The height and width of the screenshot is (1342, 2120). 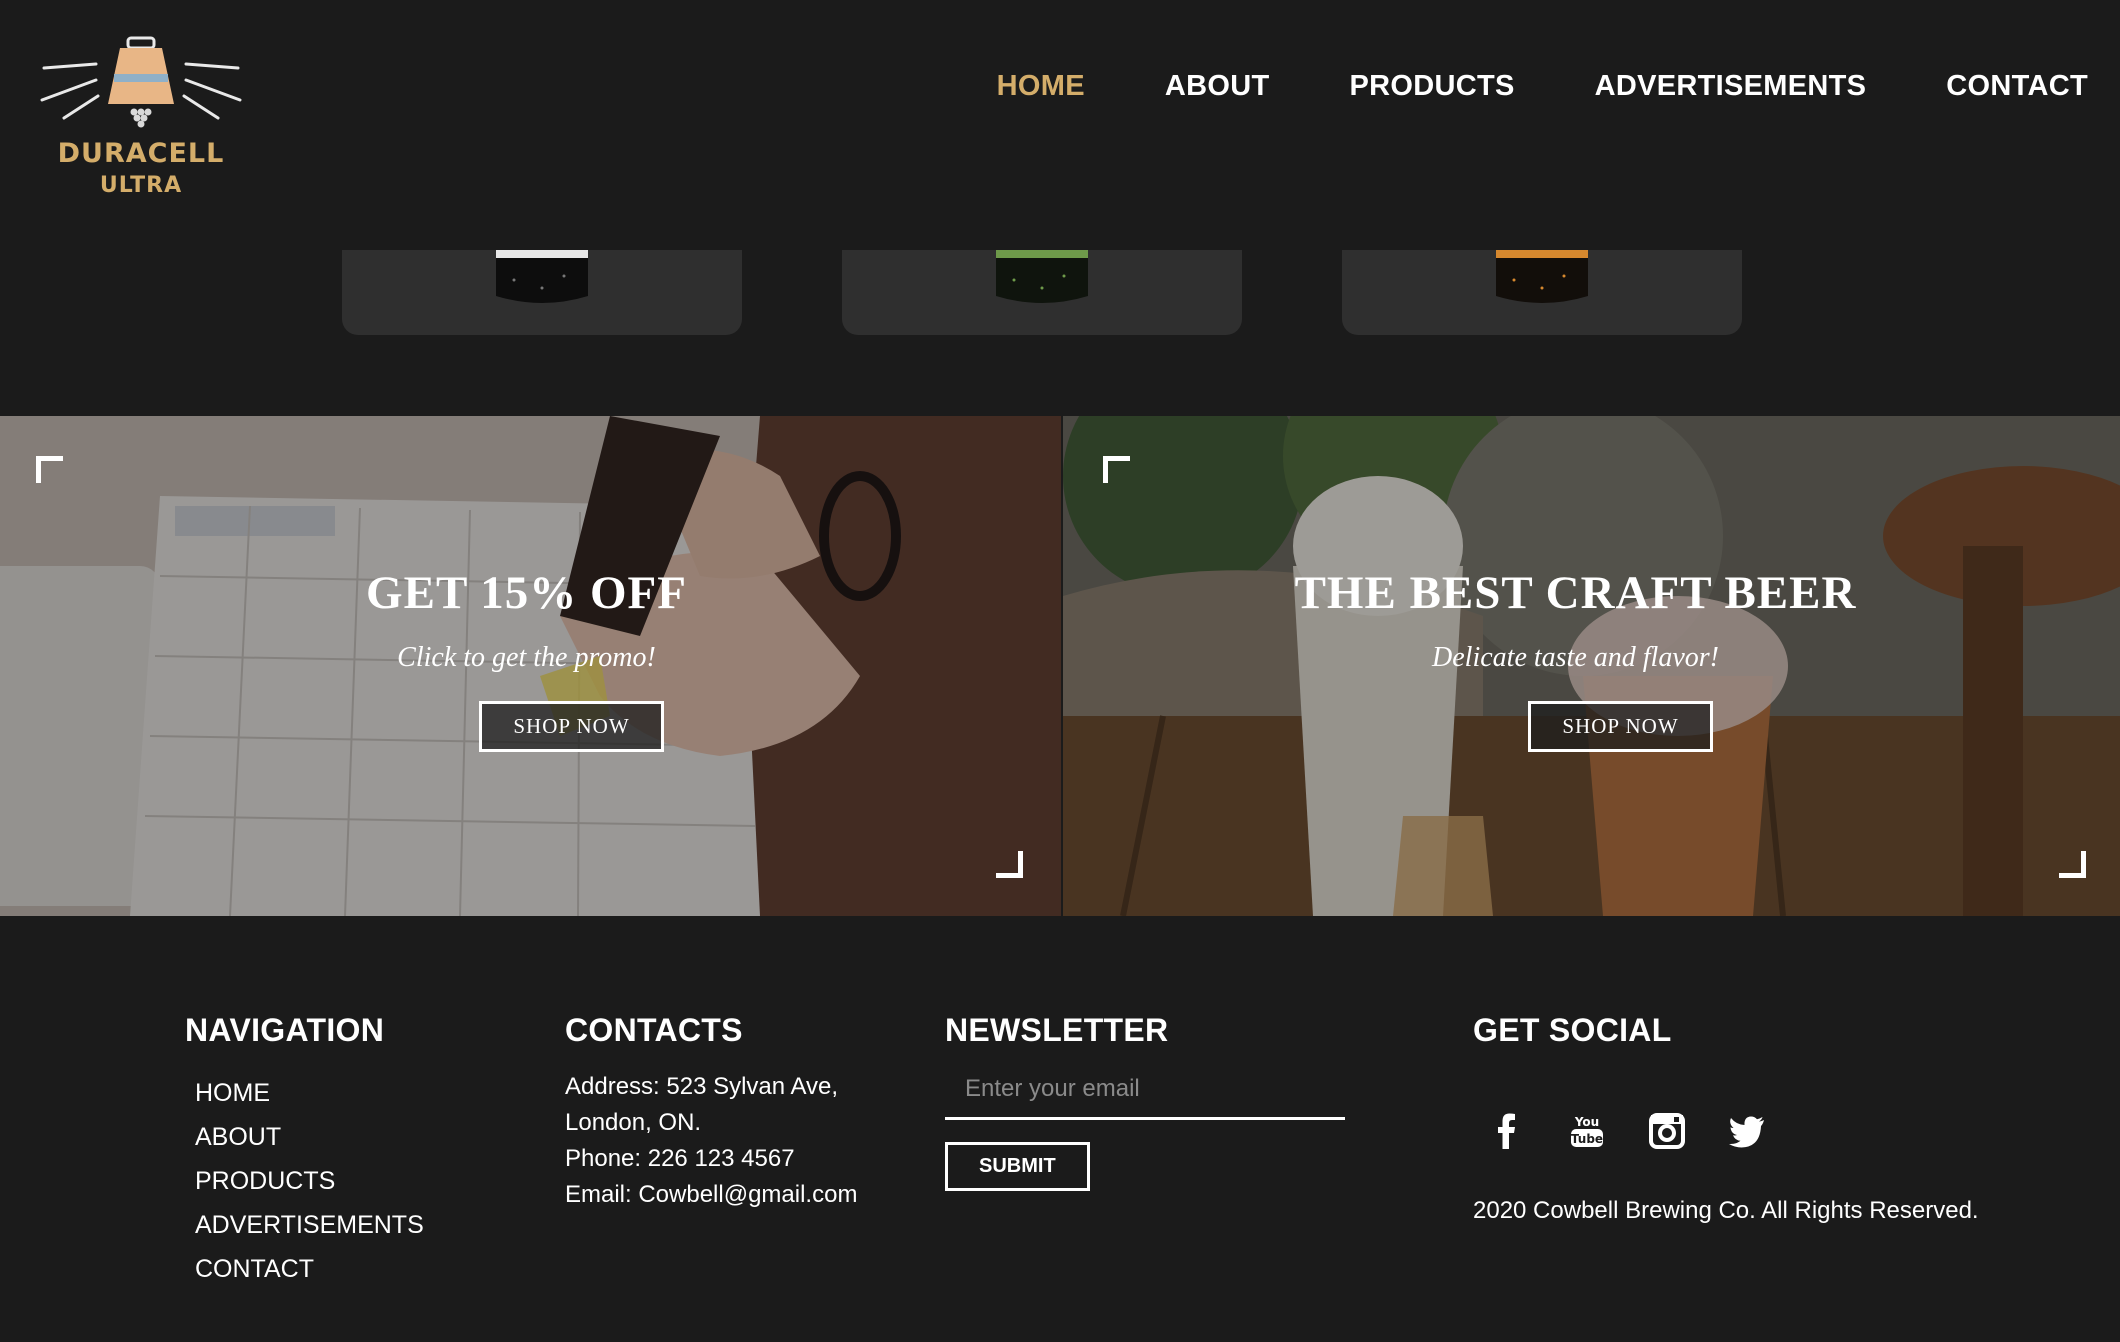 What do you see at coordinates (309, 1137) in the screenshot?
I see `footer-link-about: ABOUT` at bounding box center [309, 1137].